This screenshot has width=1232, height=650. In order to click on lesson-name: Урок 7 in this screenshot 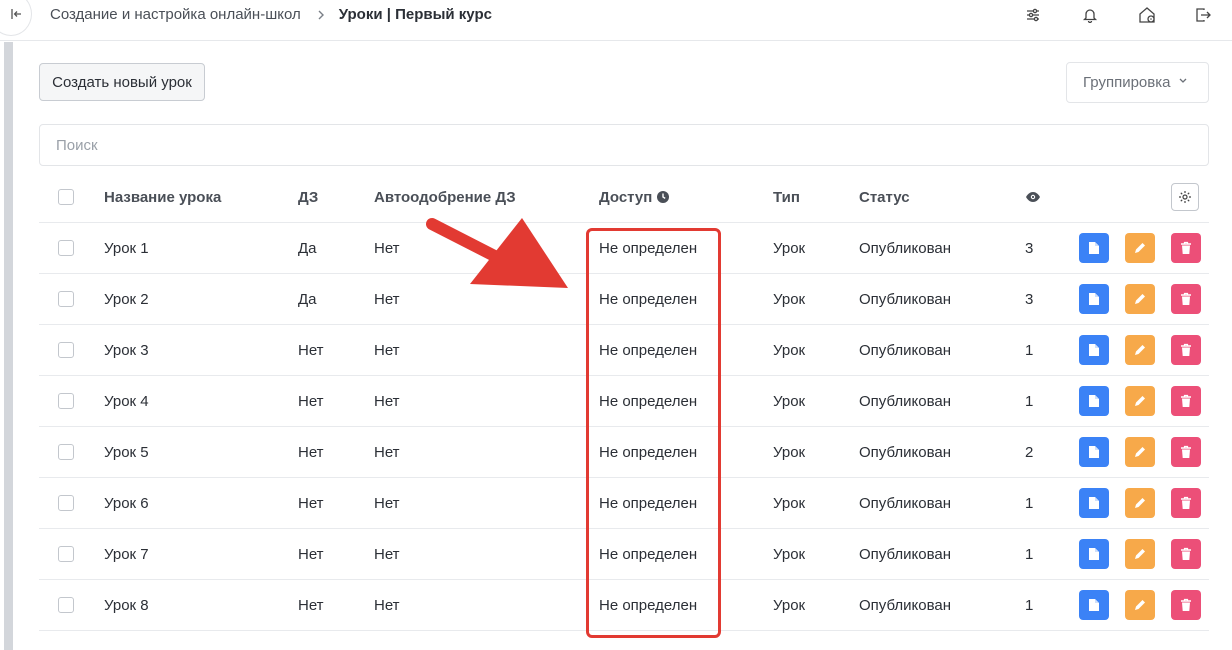, I will do `click(126, 554)`.